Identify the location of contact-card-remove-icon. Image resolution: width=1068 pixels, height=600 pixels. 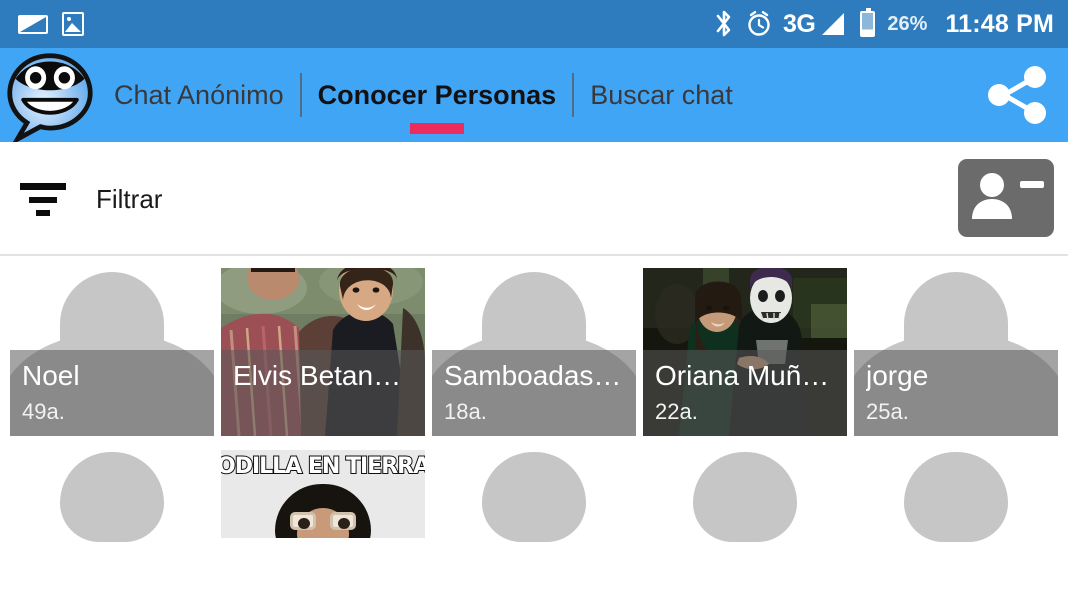
(1008, 196).